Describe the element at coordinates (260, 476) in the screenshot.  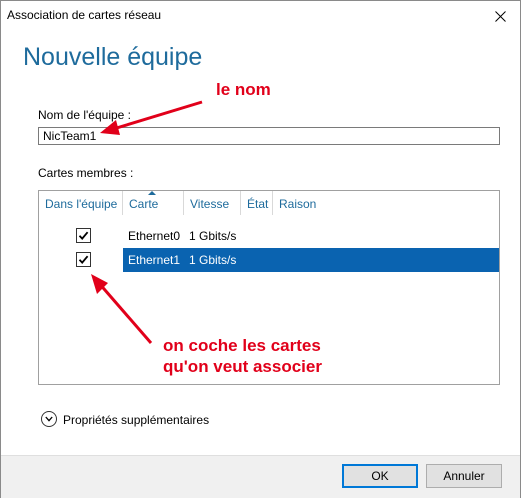
I see `button-bar: OK Annuler` at that location.